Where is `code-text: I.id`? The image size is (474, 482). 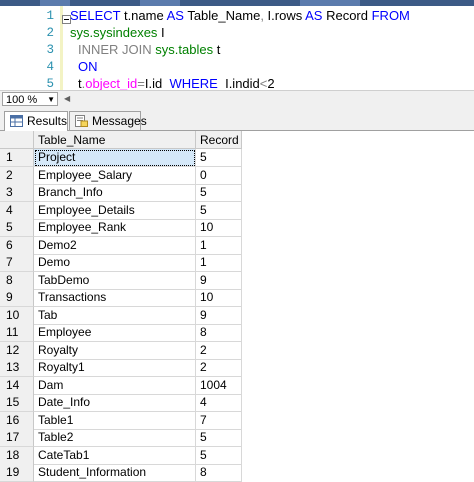
code-text: I.id is located at coordinates (157, 83).